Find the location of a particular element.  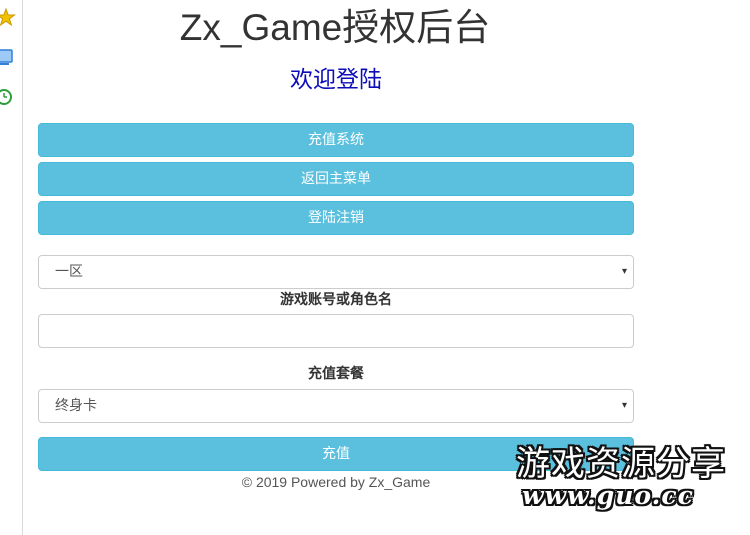

watermark: 游戏资源分享 www.guo.cc is located at coordinates (629, 480).